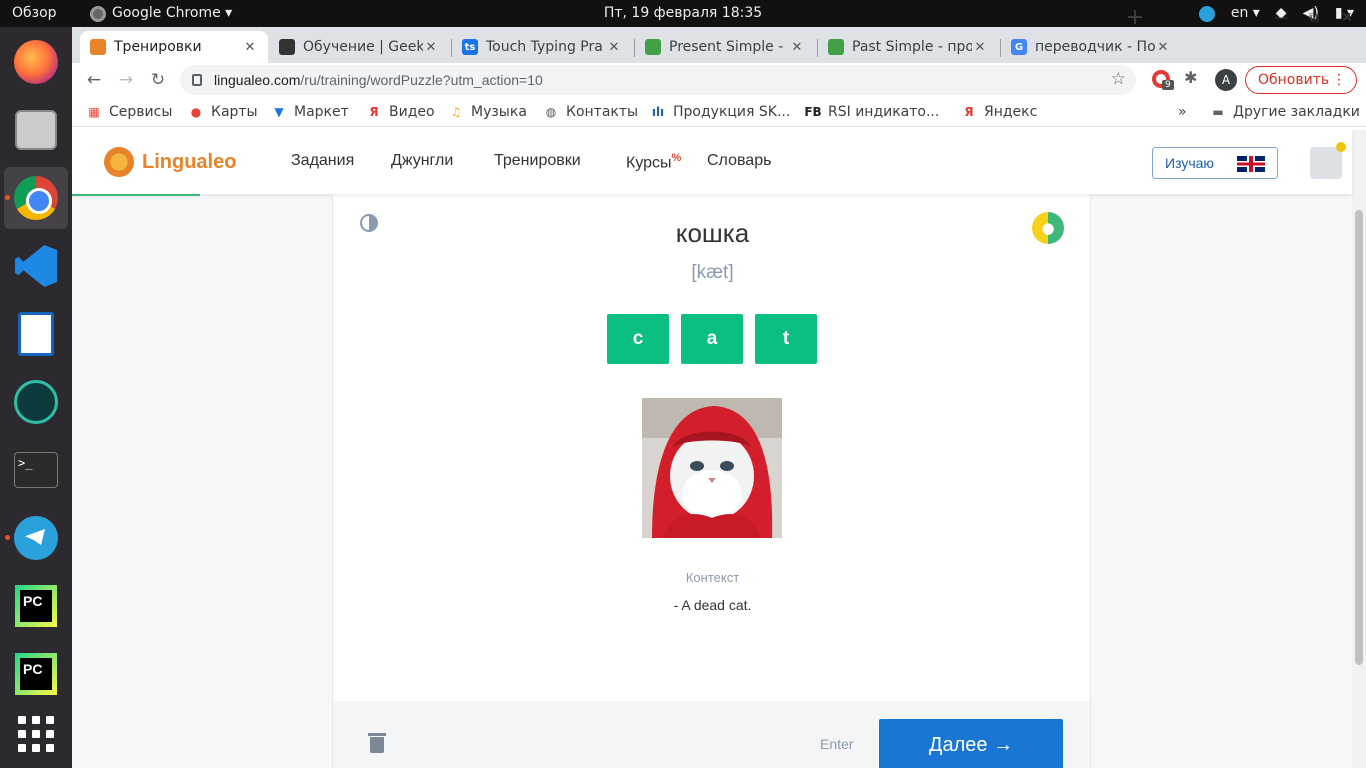 The width and height of the screenshot is (1366, 768). What do you see at coordinates (94, 112) in the screenshot?
I see `apps-grid-icon: ▦` at bounding box center [94, 112].